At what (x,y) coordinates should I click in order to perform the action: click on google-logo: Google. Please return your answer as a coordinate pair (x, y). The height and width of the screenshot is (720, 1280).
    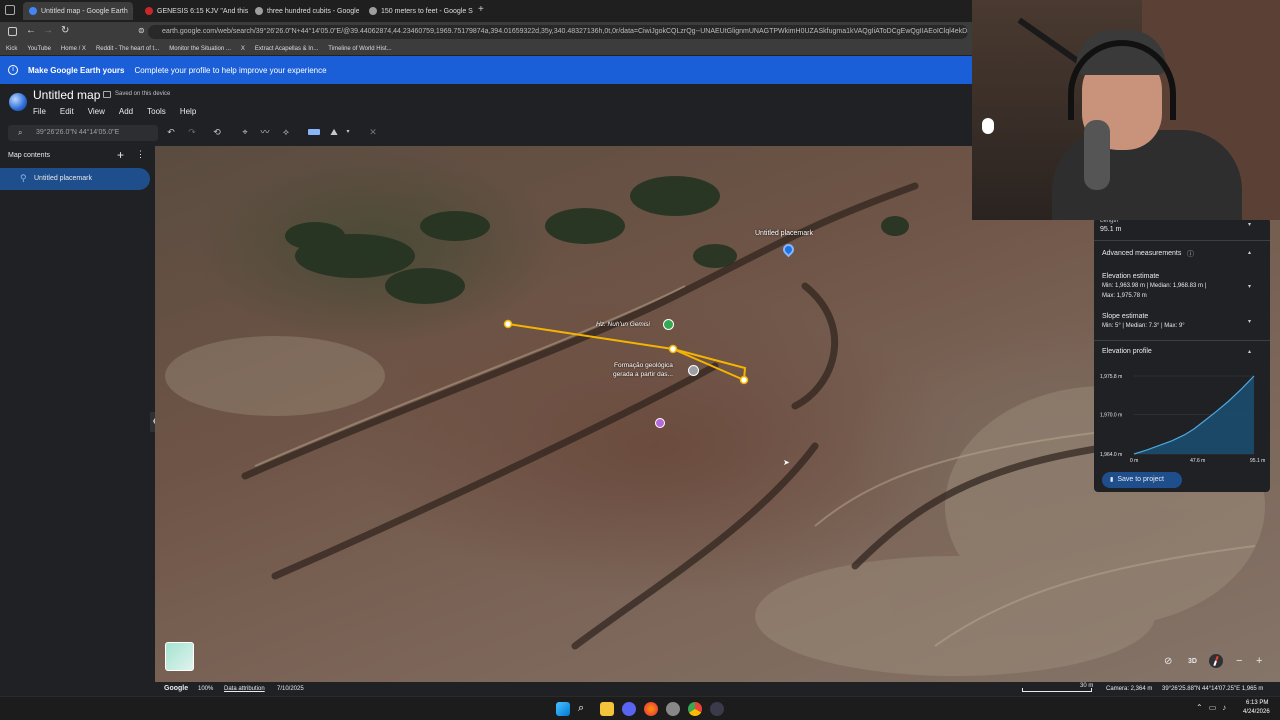
    Looking at the image, I should click on (176, 688).